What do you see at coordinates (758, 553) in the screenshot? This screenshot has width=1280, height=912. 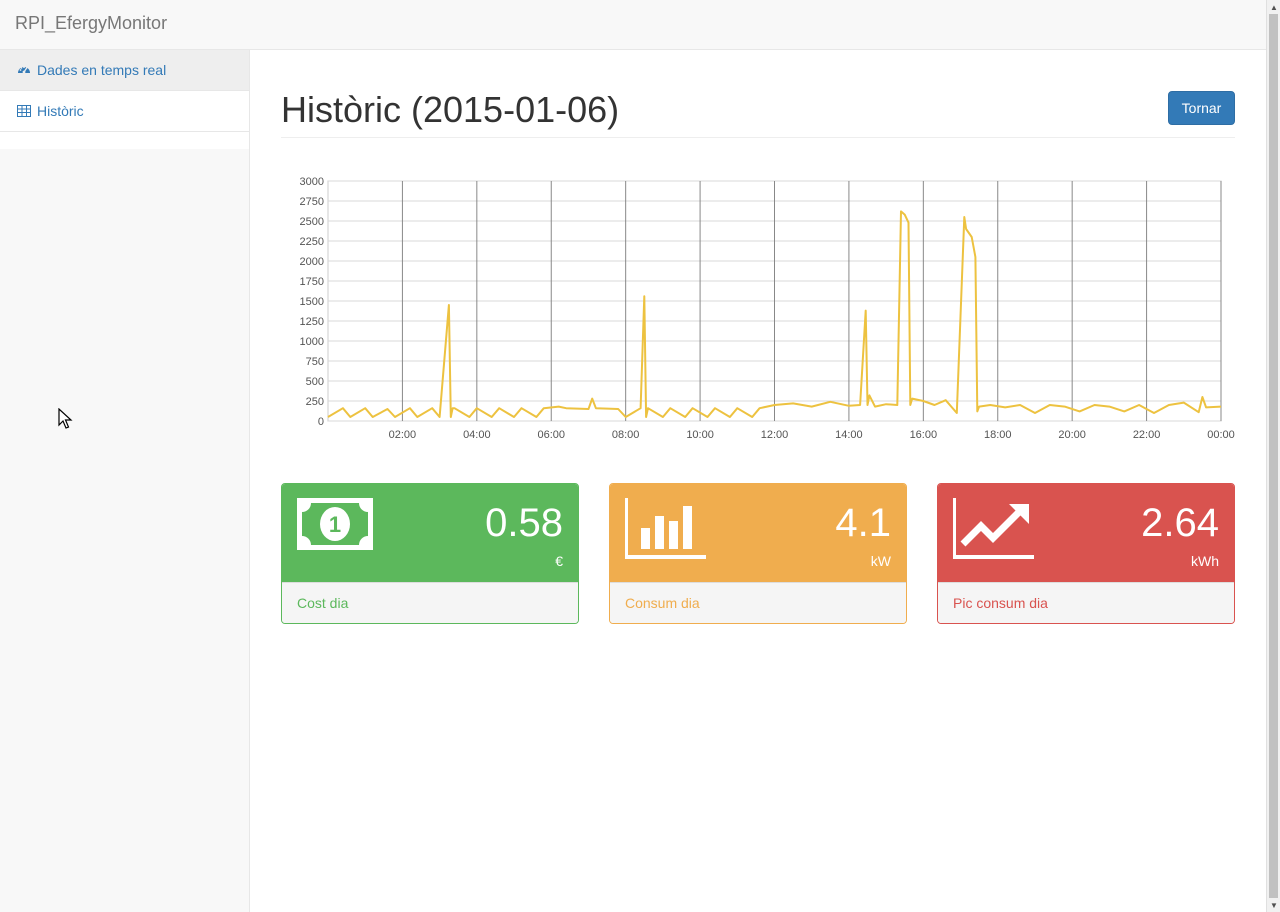 I see `panel-consum: 4.1 kW Consum dia` at bounding box center [758, 553].